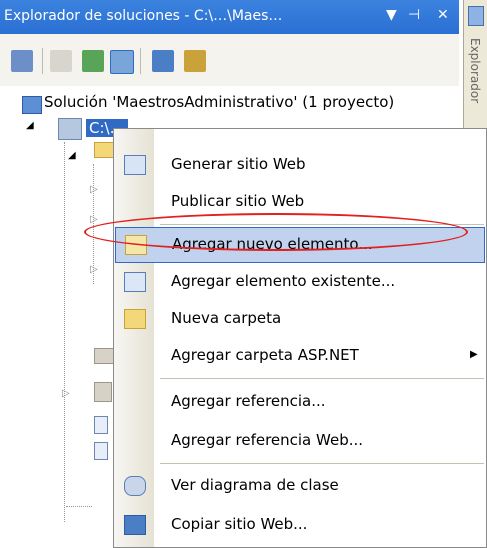  Describe the element at coordinates (265, 355) in the screenshot. I see `menu-item-label: Agregar carpeta ASP.NET` at that location.